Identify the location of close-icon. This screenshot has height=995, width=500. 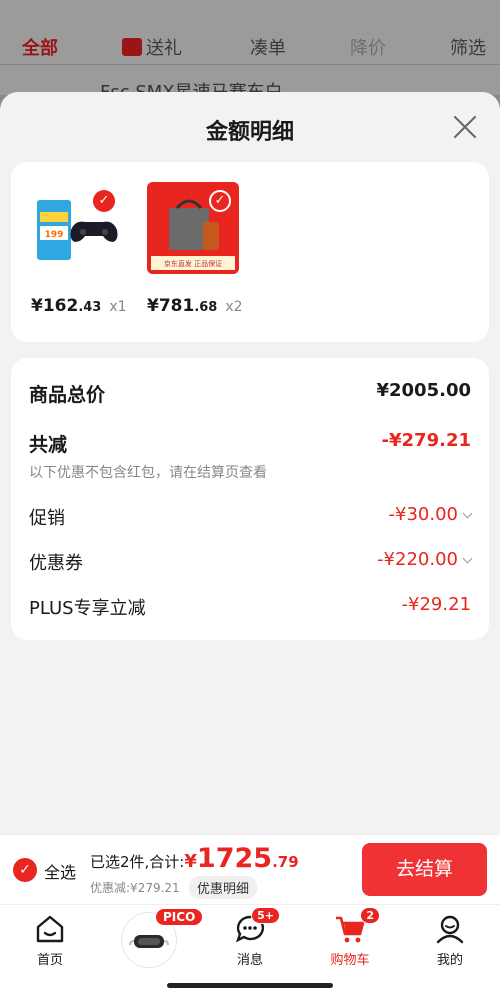
(465, 127).